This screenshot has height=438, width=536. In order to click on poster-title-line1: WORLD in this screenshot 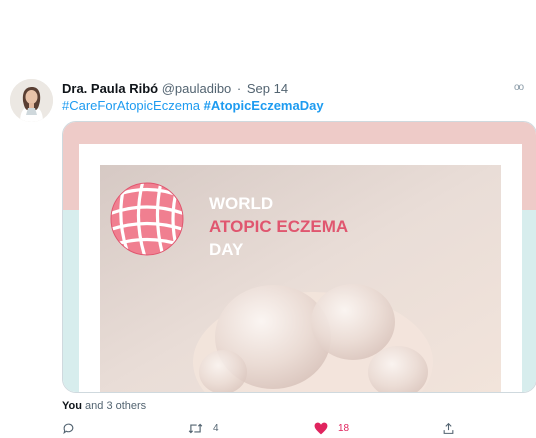, I will do `click(241, 203)`.